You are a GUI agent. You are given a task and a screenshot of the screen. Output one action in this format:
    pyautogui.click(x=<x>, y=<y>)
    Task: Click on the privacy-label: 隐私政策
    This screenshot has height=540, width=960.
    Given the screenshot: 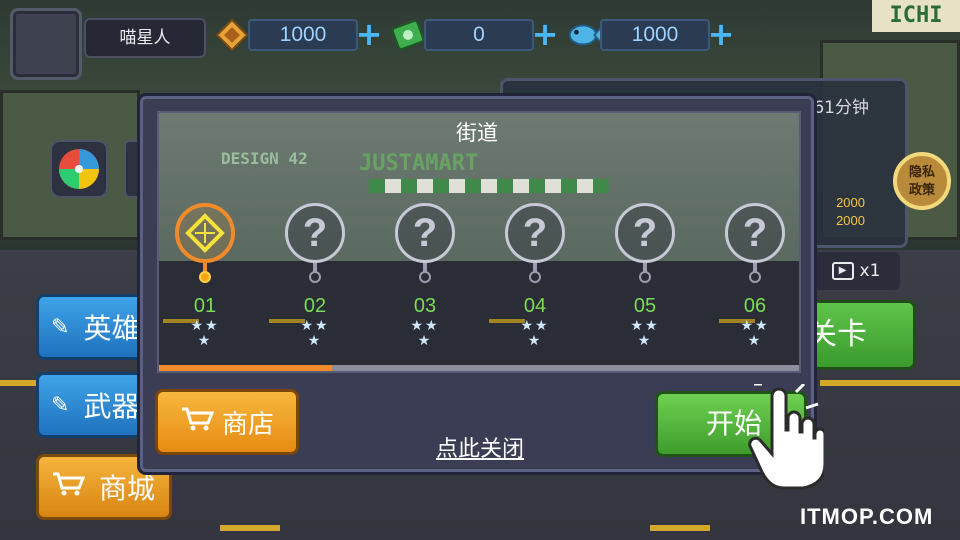 What is the action you would take?
    pyautogui.click(x=921, y=181)
    